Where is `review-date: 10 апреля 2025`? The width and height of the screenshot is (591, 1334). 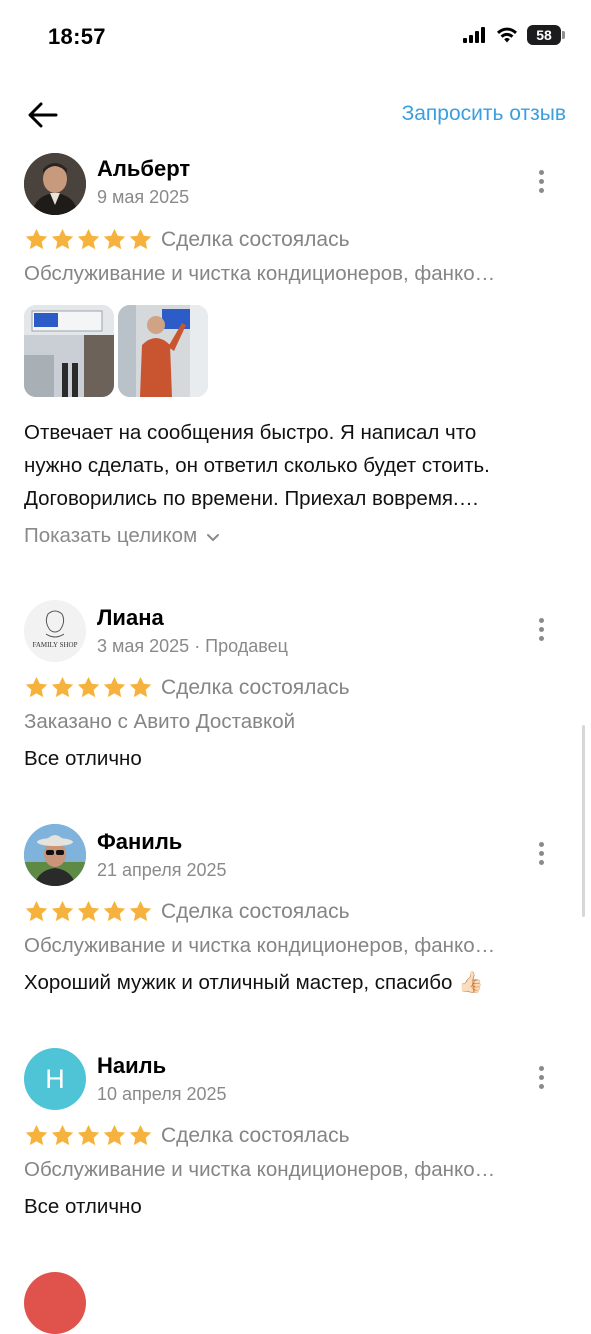 review-date: 10 апреля 2025 is located at coordinates (162, 1094).